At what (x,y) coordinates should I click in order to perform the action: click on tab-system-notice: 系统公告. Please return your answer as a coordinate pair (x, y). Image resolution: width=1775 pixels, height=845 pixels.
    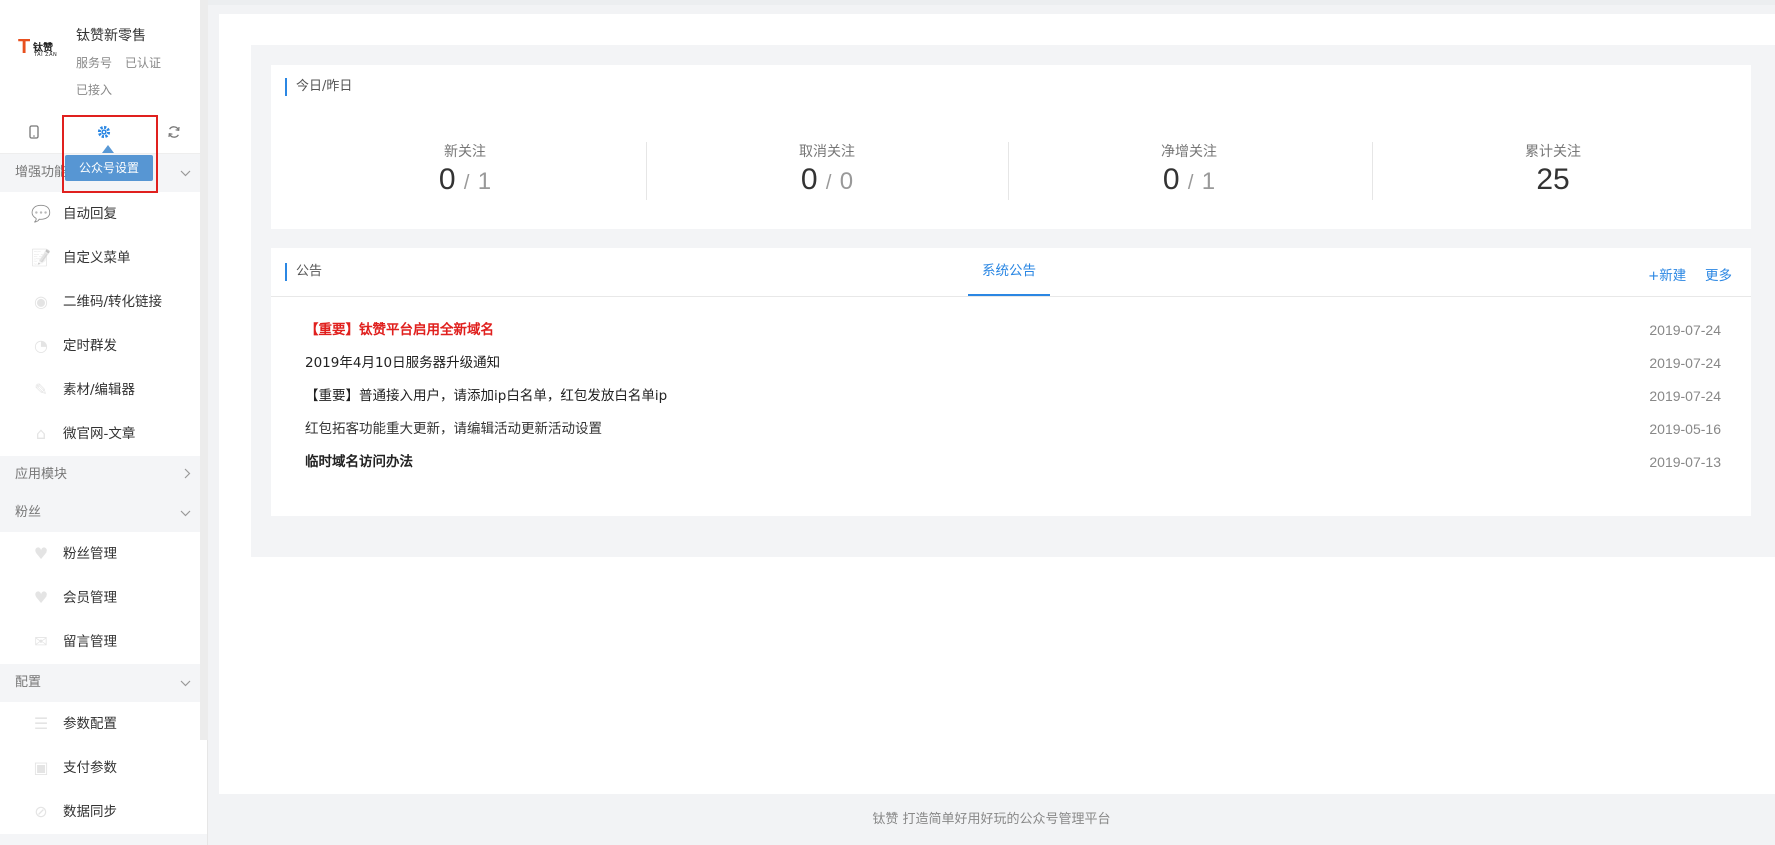
    Looking at the image, I should click on (1009, 275).